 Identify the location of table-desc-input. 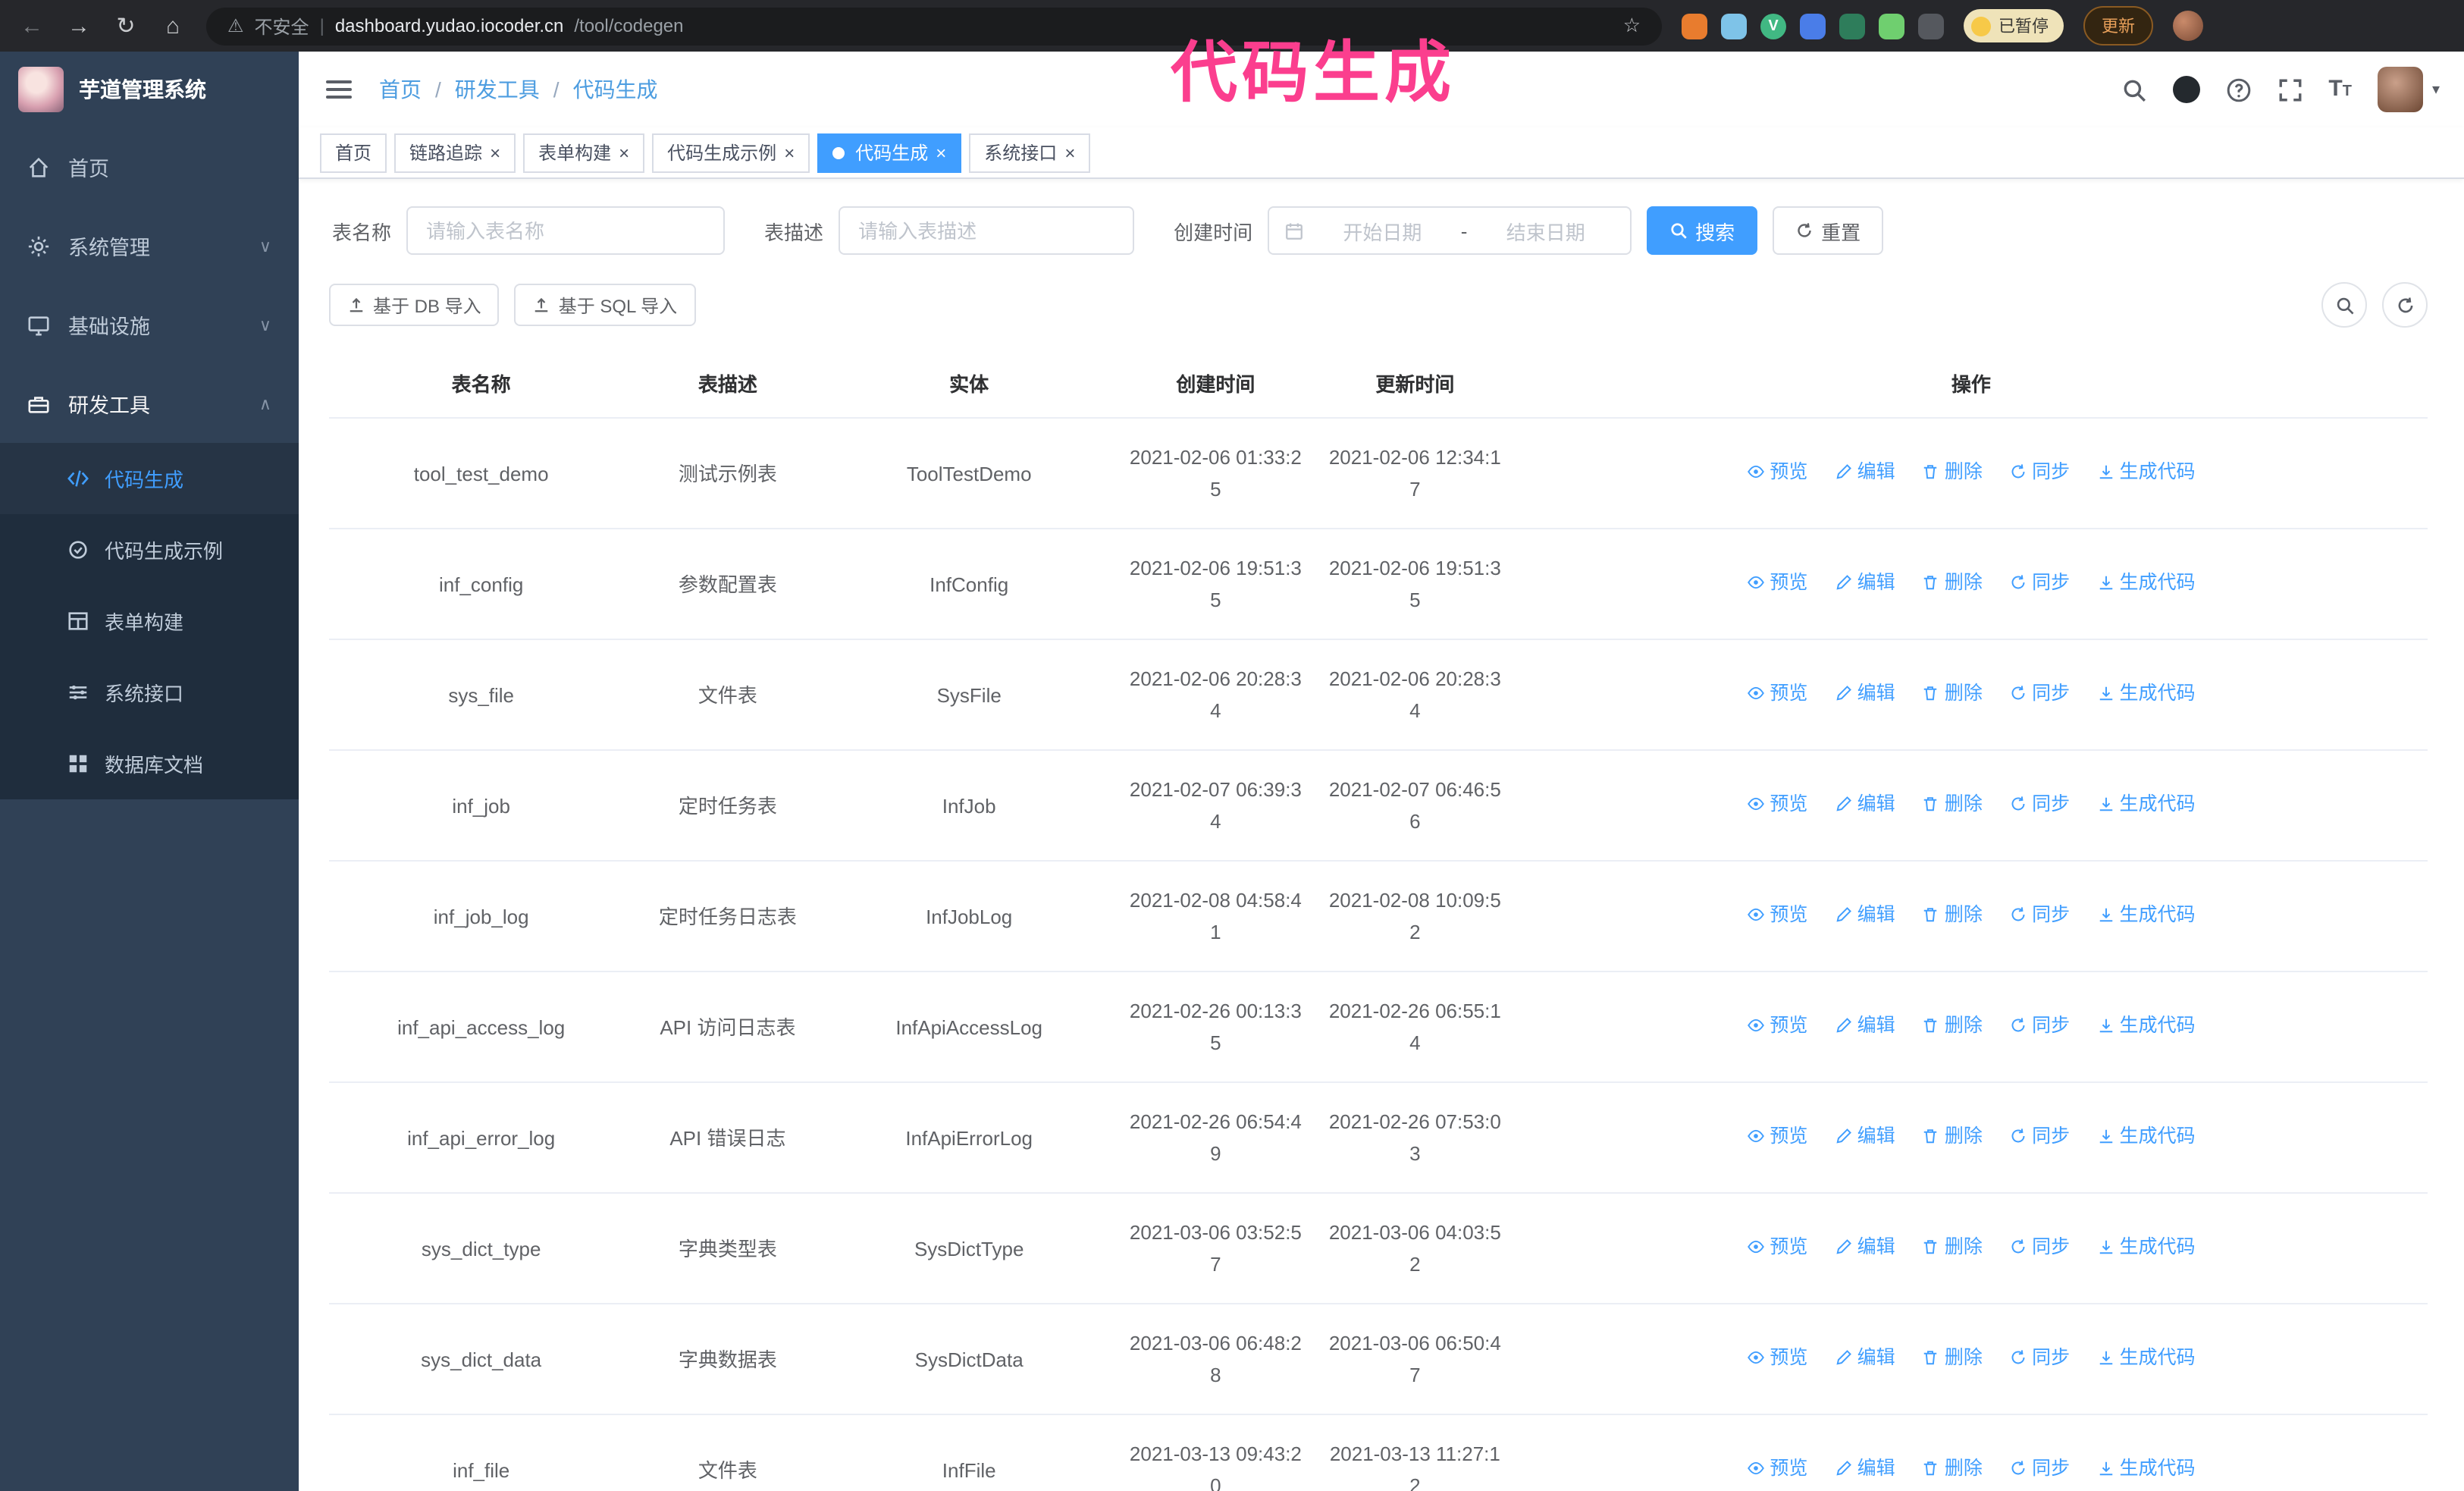
(987, 230).